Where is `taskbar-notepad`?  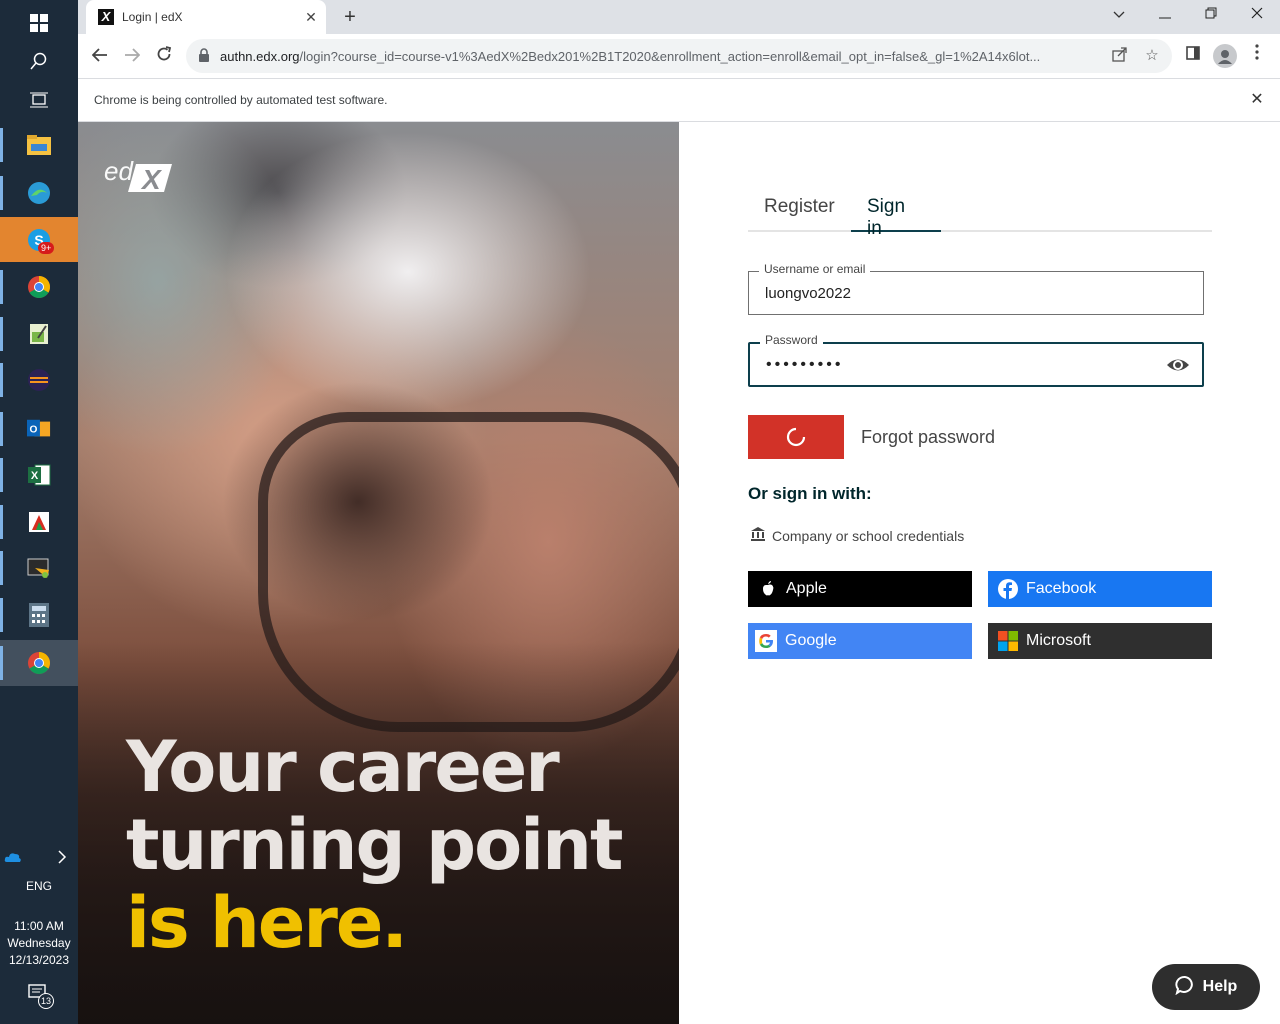 taskbar-notepad is located at coordinates (39, 334).